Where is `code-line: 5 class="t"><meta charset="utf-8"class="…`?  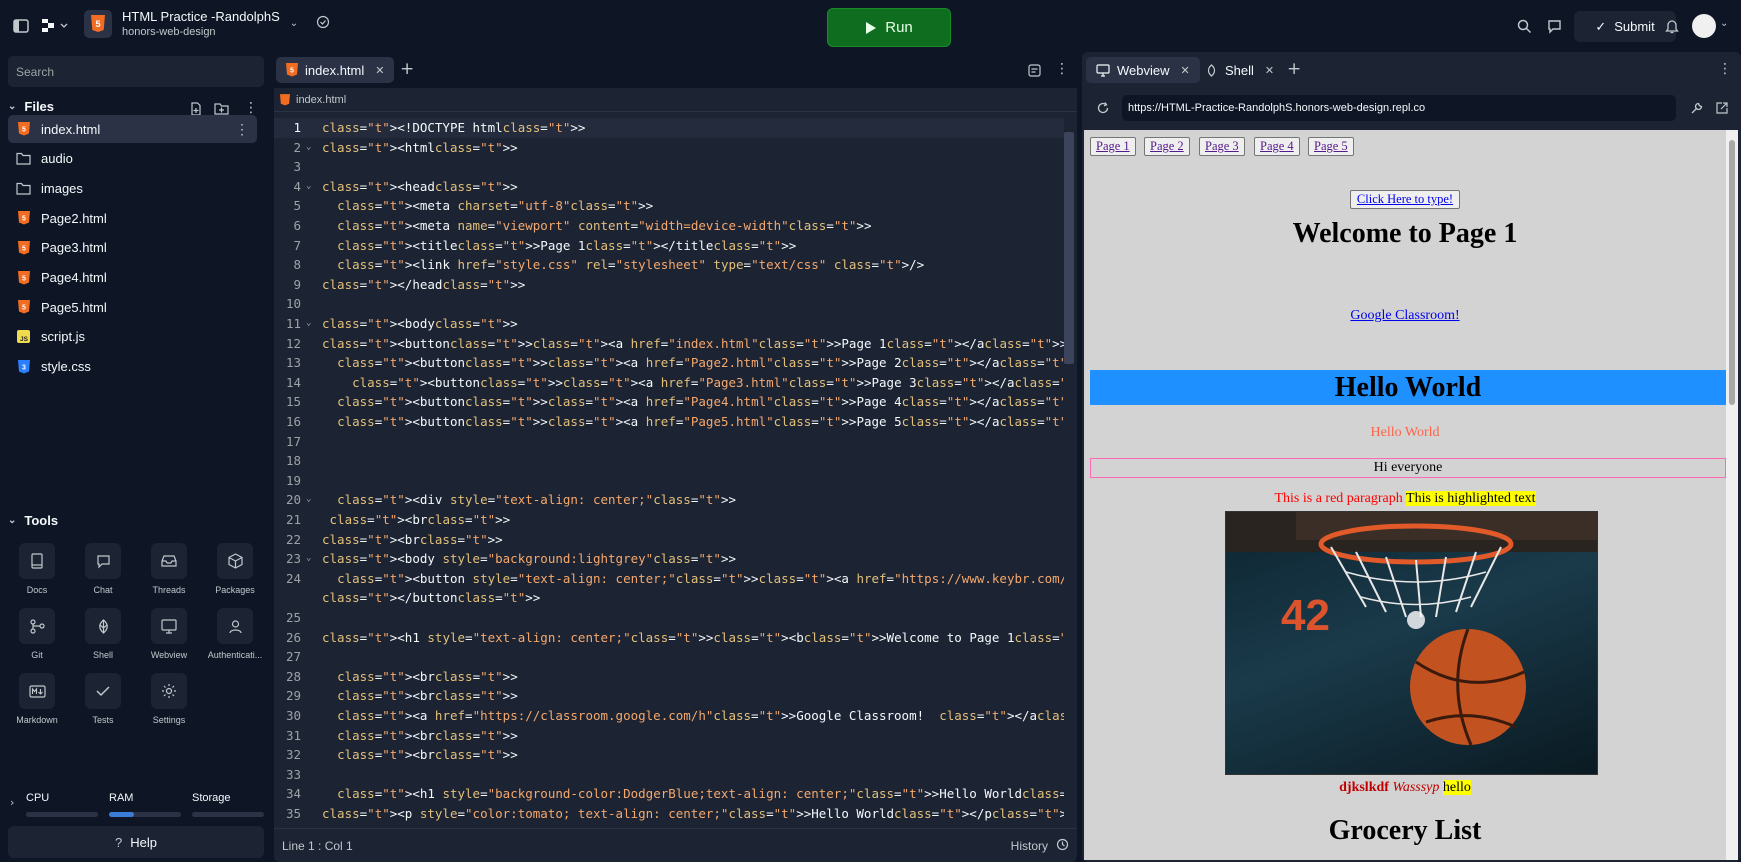
code-line: 5 class="t"><meta charset="utf-8"class="… is located at coordinates (669, 206).